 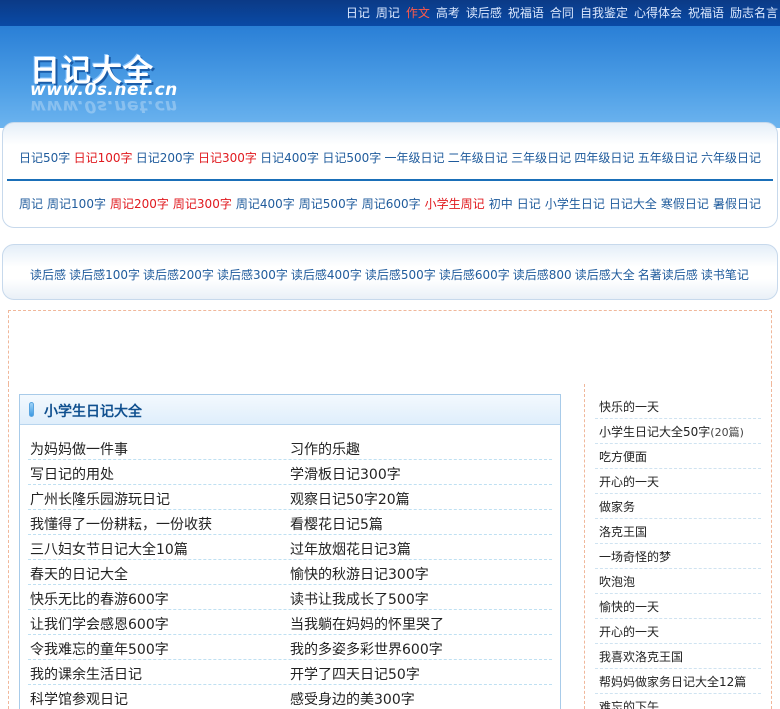 I want to click on section-title: 小学生日记大全, so click(x=93, y=411).